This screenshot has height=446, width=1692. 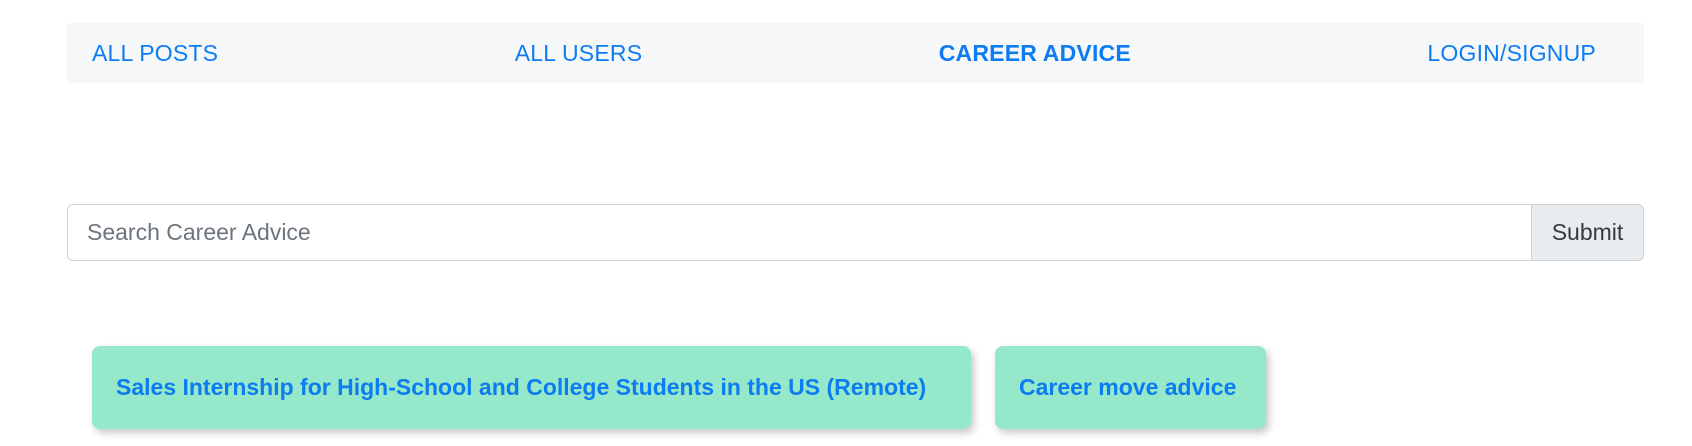 What do you see at coordinates (799, 232) in the screenshot?
I see `search-input` at bounding box center [799, 232].